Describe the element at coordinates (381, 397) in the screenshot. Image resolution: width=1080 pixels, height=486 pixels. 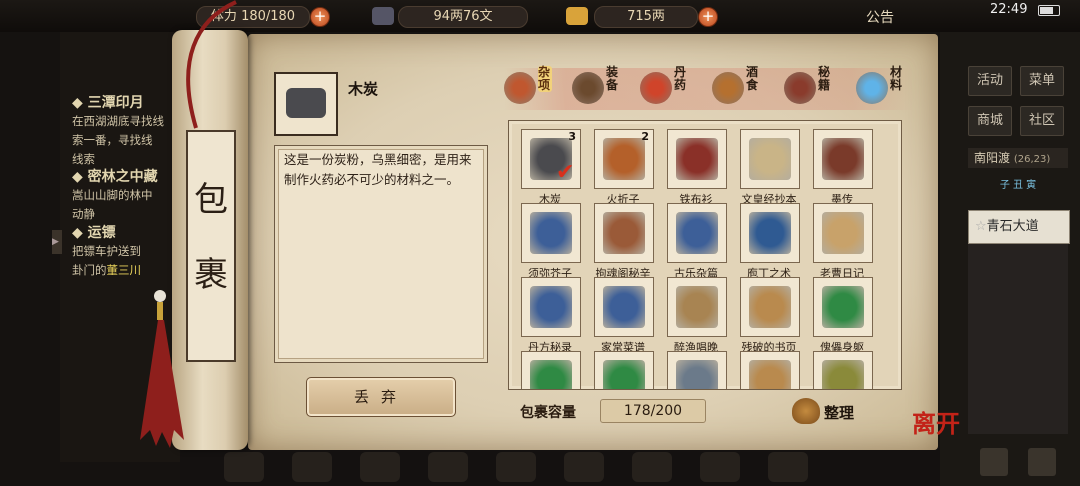
I see `discard-button: 丢弃` at that location.